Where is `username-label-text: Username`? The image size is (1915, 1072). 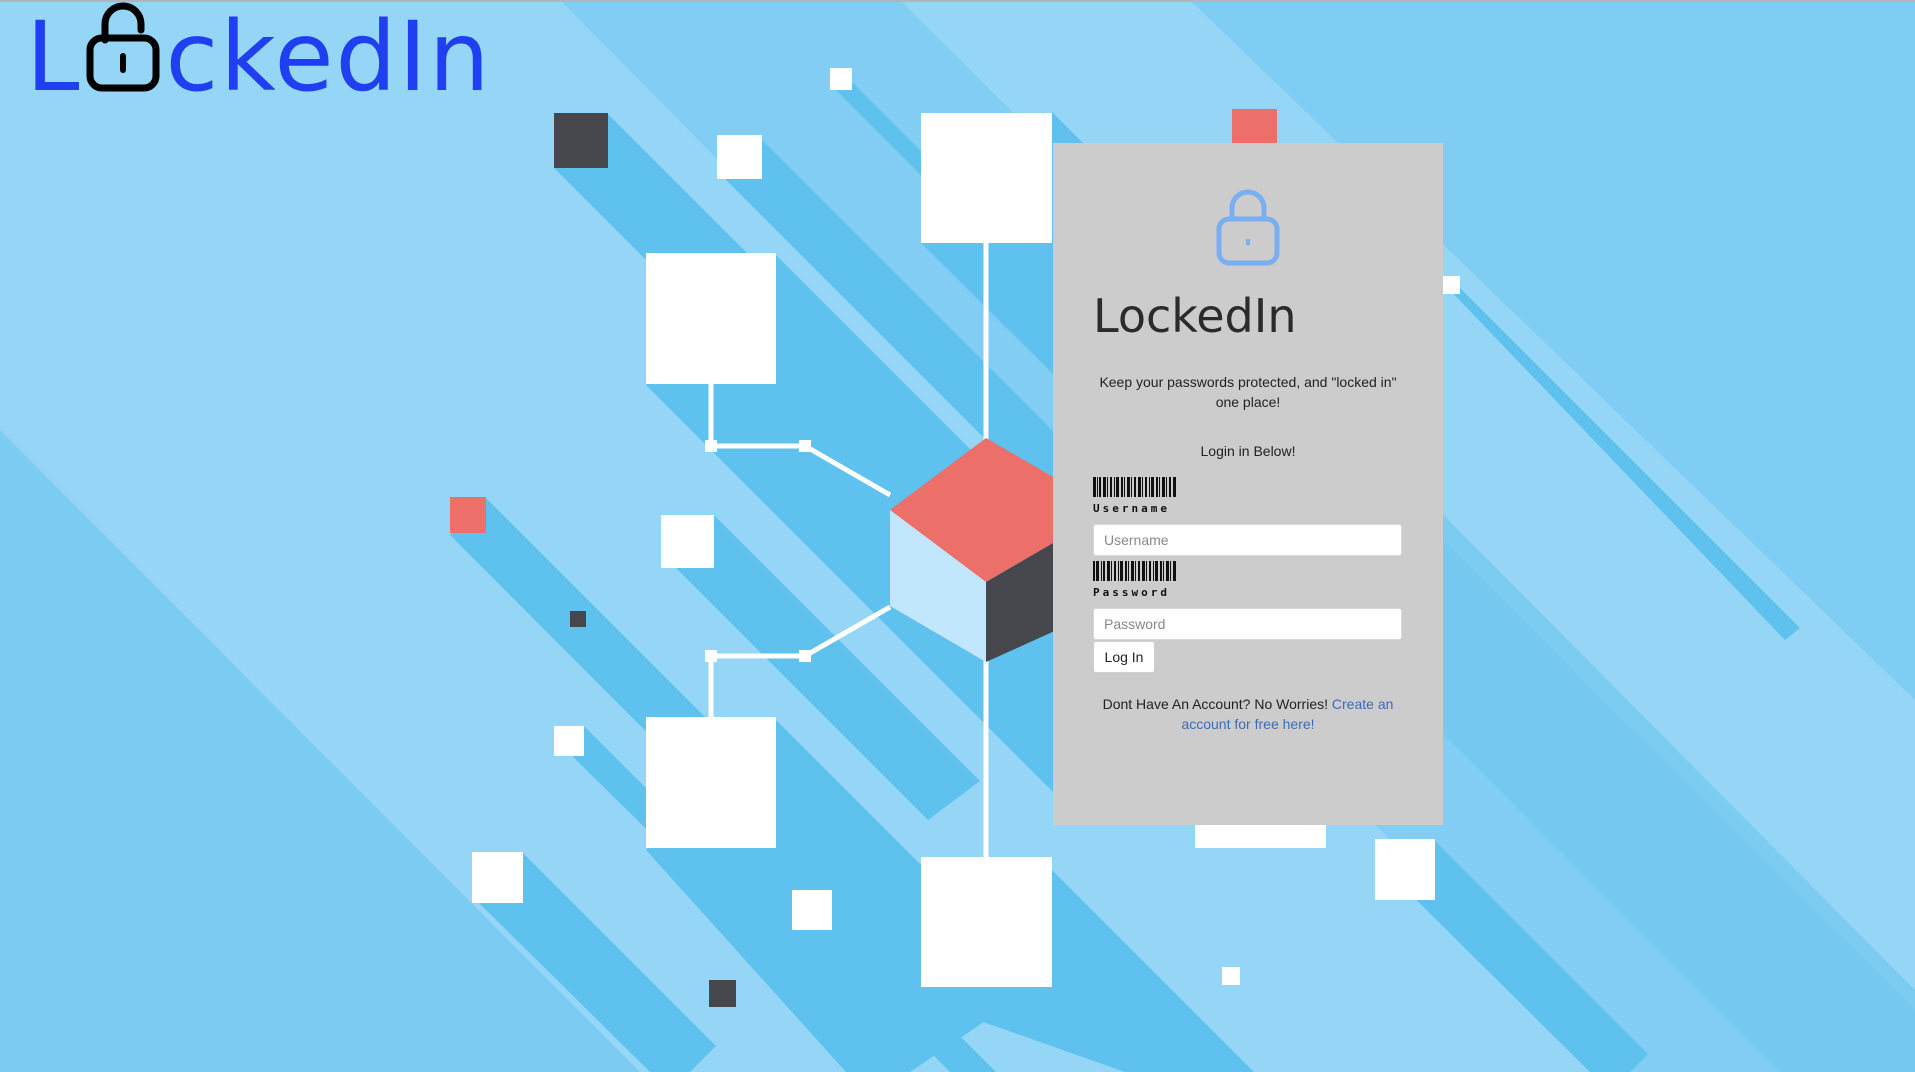
username-label-text: Username is located at coordinates (1131, 508).